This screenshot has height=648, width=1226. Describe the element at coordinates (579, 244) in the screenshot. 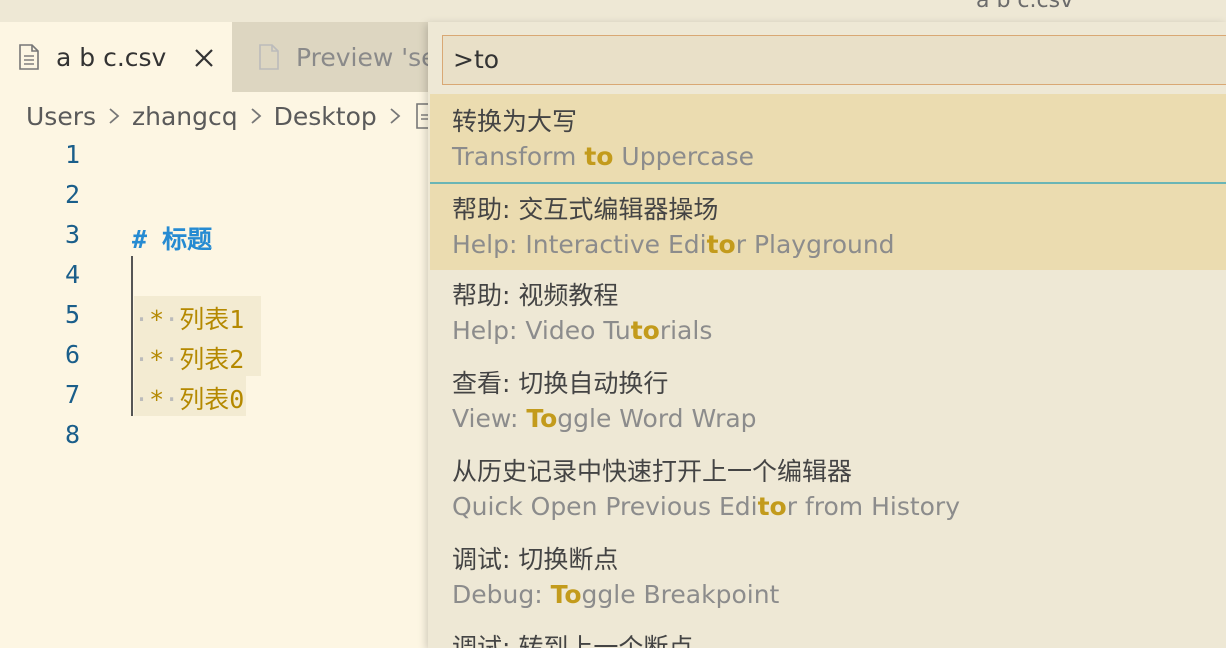

I see `label-text: Help: Interactive Edi` at that location.